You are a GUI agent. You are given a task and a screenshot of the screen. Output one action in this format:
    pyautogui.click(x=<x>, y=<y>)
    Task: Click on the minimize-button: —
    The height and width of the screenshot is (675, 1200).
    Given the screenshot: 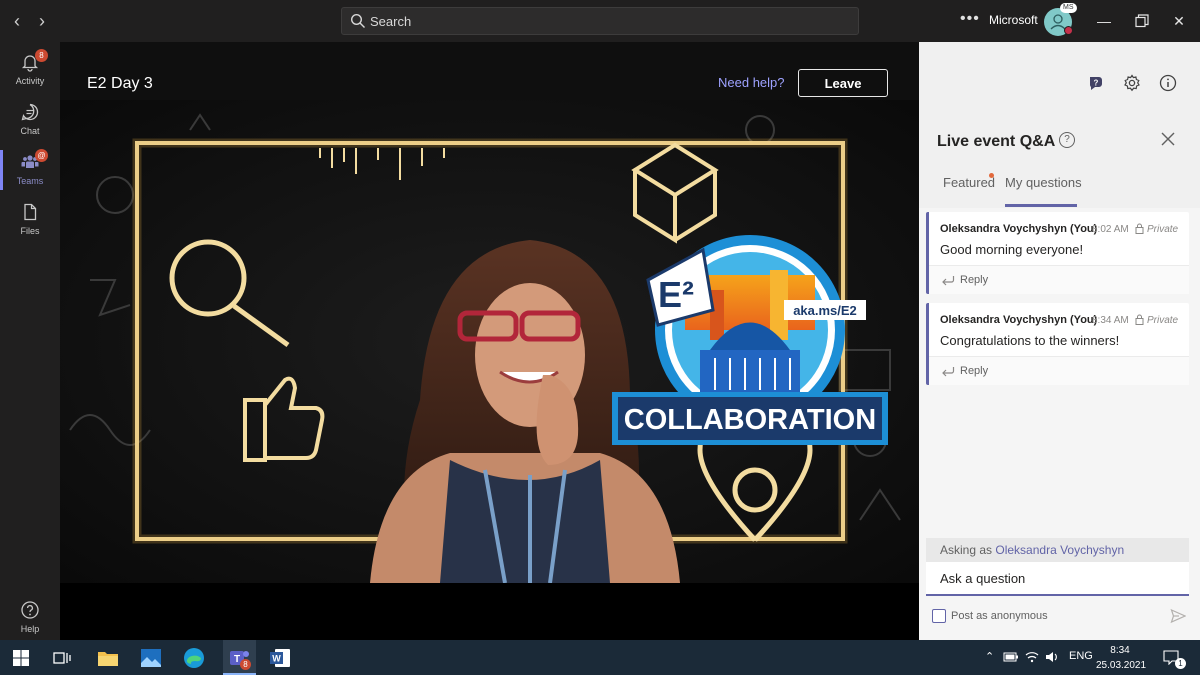 What is the action you would take?
    pyautogui.click(x=1104, y=21)
    